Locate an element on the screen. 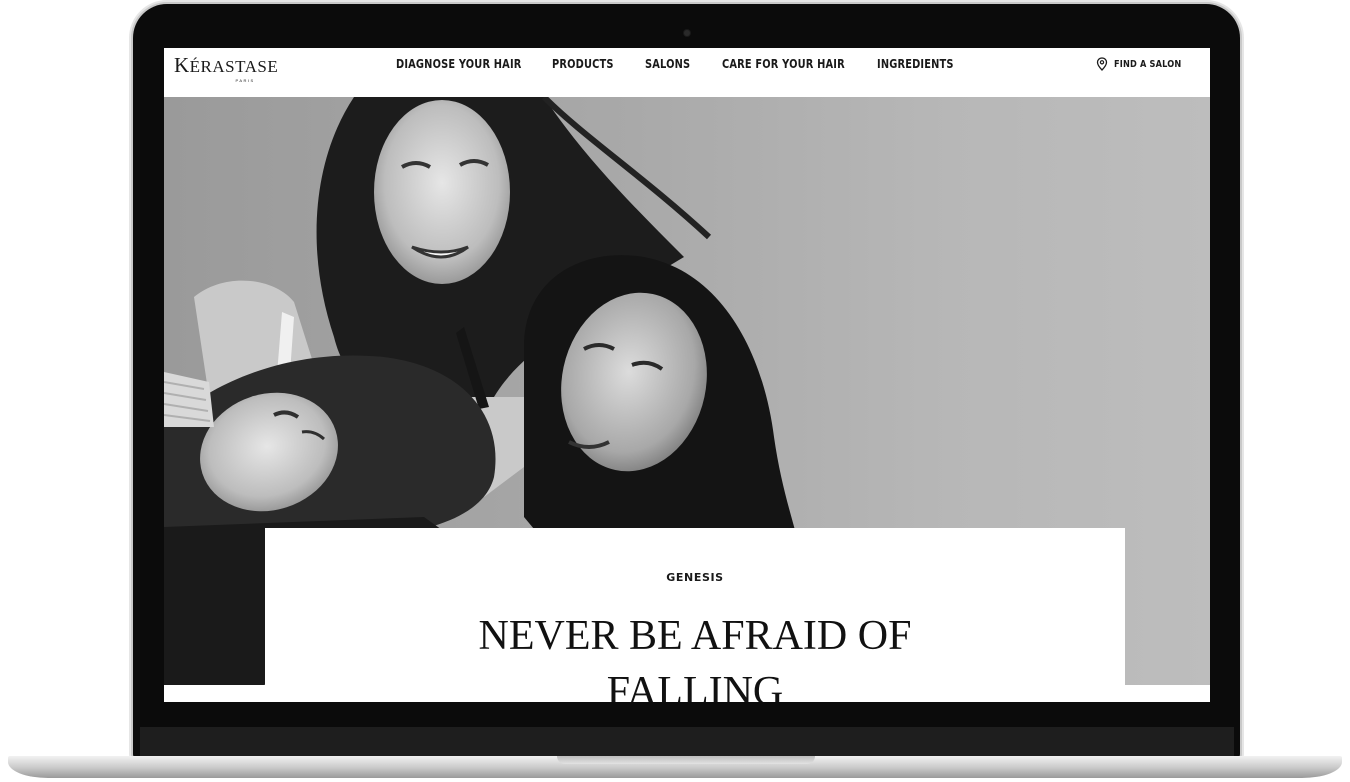 This screenshot has height=782, width=1350. hero-text-card: GENESIS NEVER BE AFRAID OF FALLING is located at coordinates (695, 615).